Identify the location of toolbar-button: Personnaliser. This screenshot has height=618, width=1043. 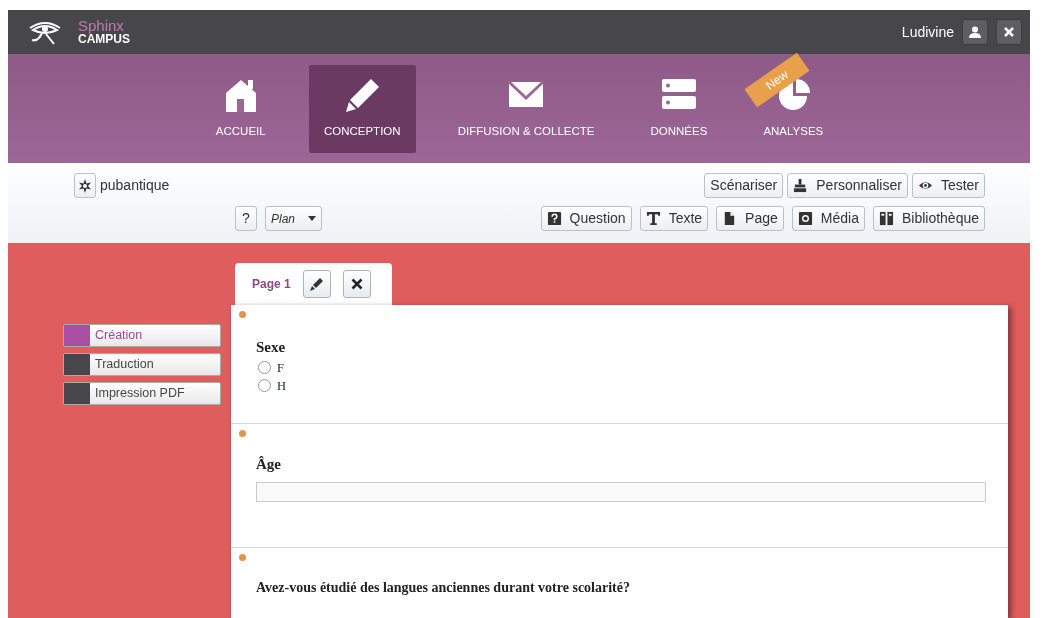
(847, 185).